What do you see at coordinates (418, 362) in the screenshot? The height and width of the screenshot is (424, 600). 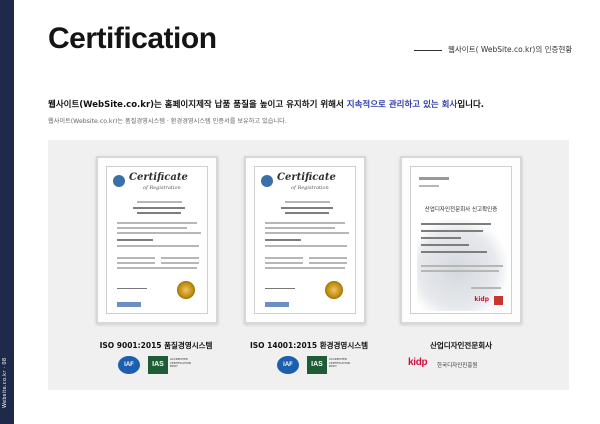 I see `kidp-logo-icon: kidp` at bounding box center [418, 362].